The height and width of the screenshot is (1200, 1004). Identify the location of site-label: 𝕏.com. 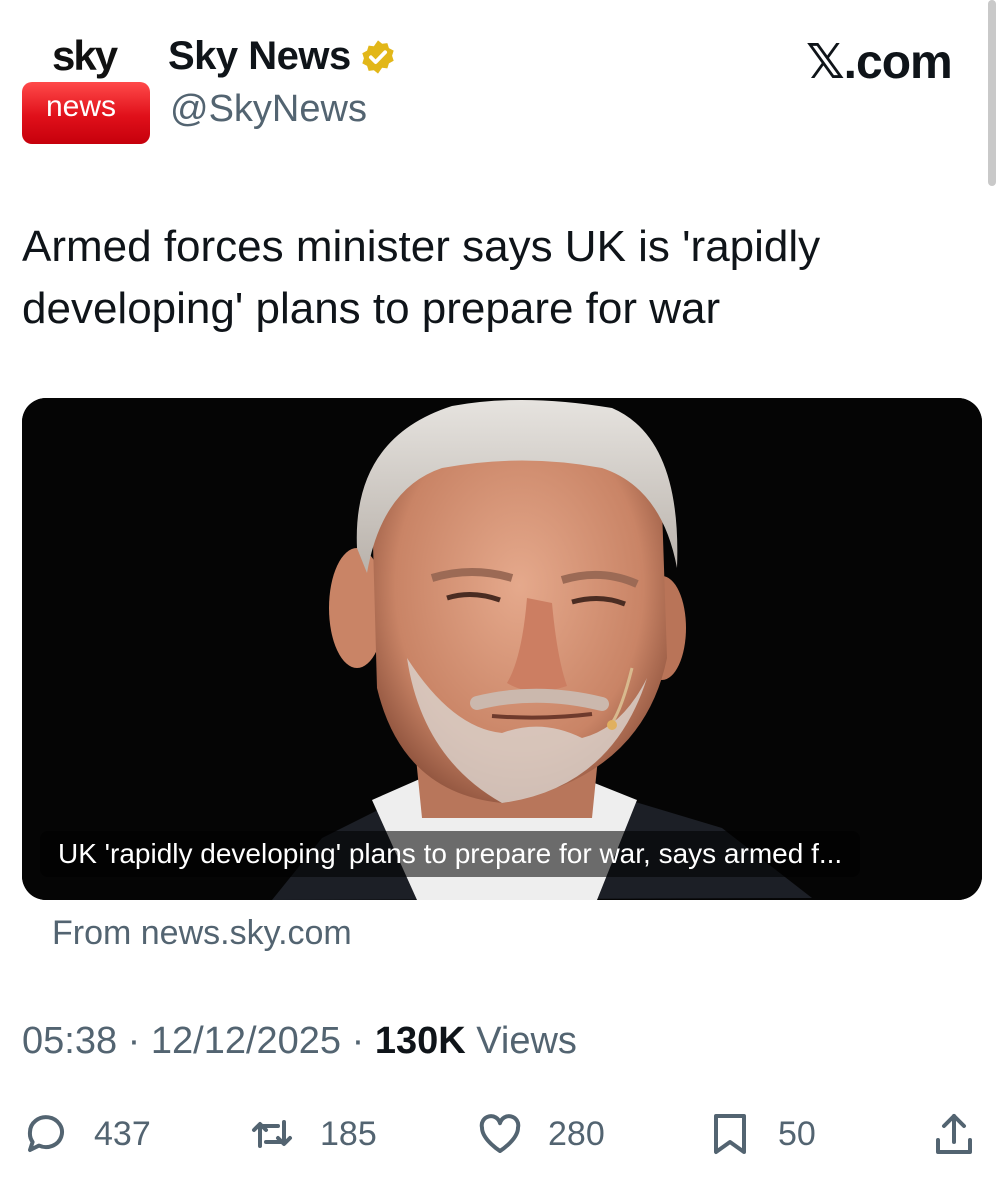
(879, 62).